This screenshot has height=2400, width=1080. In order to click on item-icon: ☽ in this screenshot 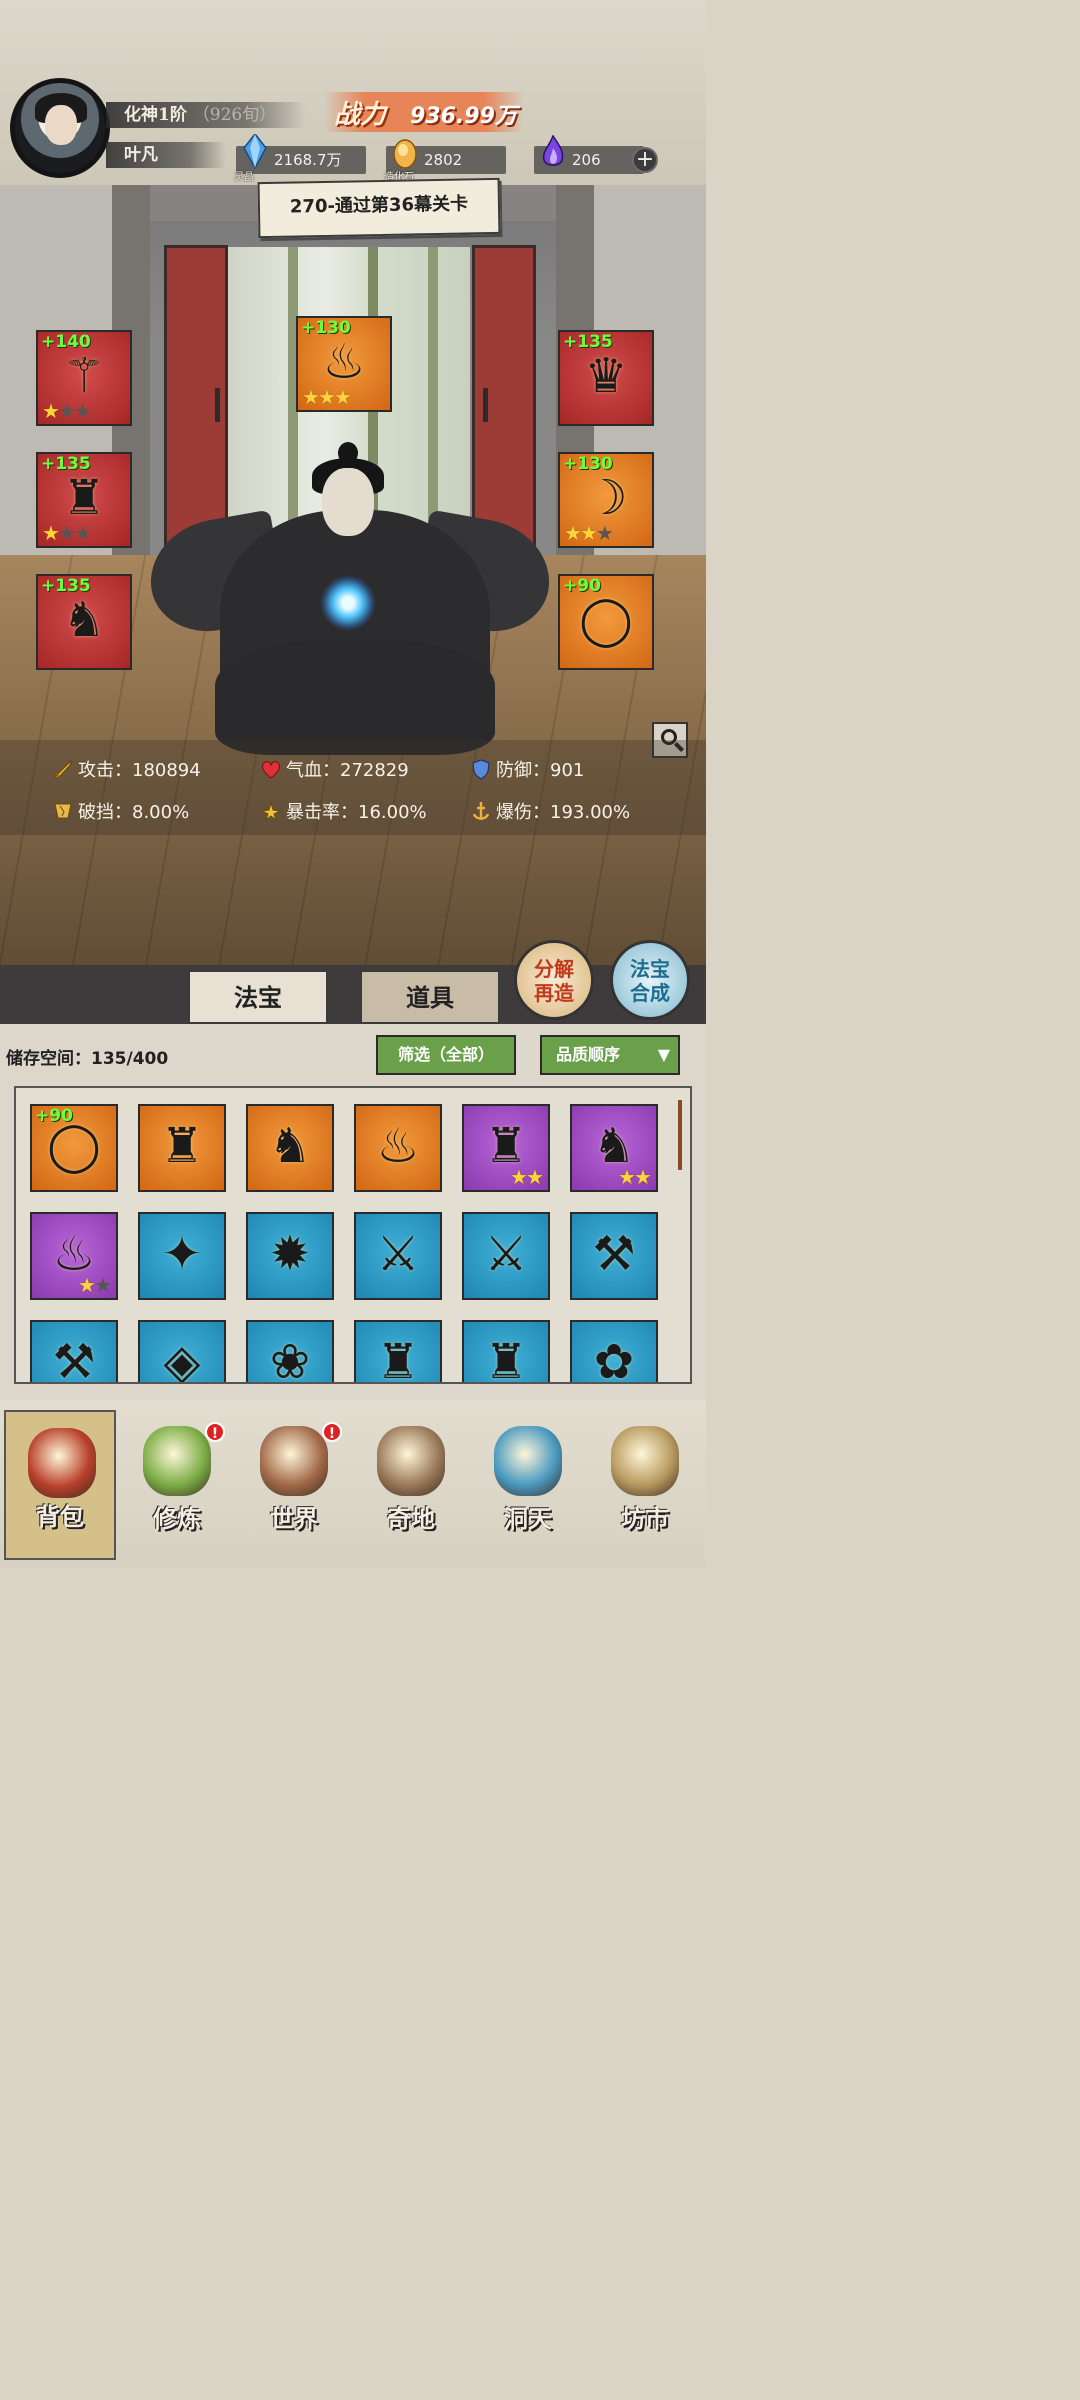, I will do `click(606, 498)`.